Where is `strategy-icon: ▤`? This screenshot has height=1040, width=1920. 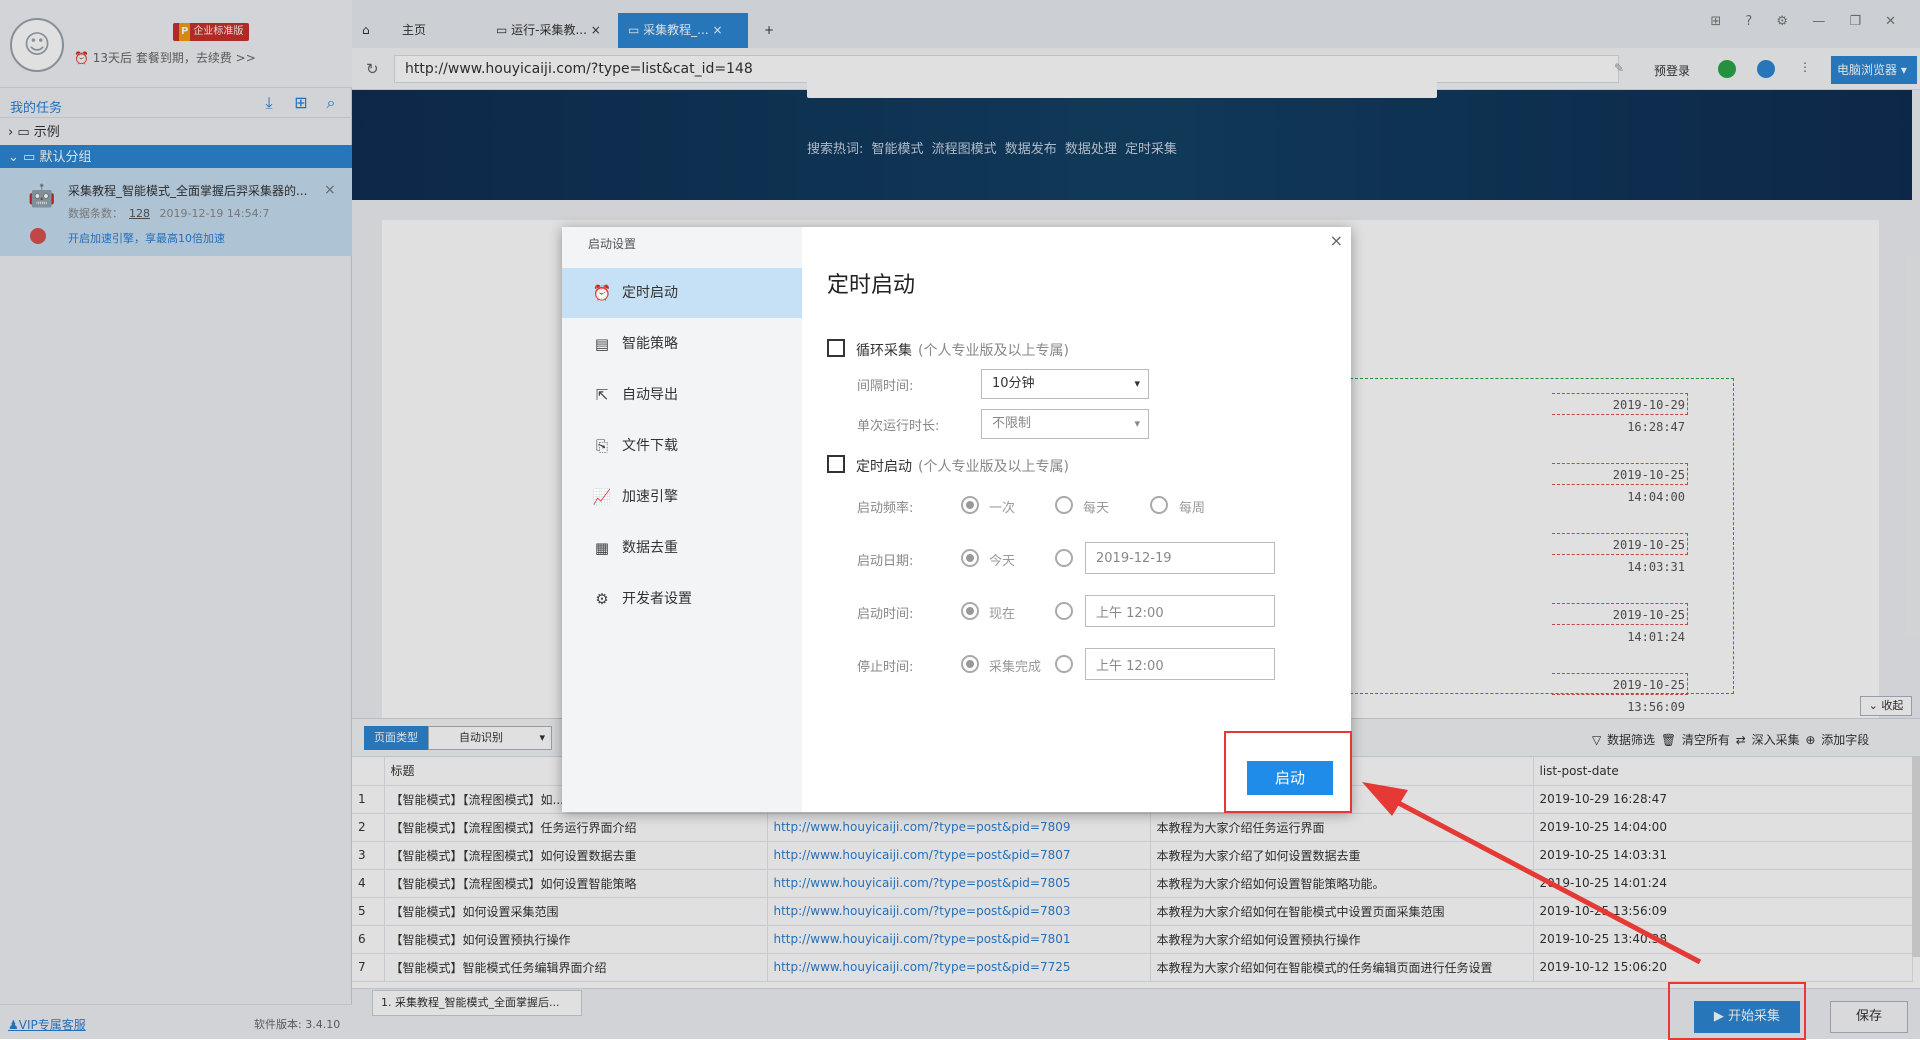 strategy-icon: ▤ is located at coordinates (602, 344).